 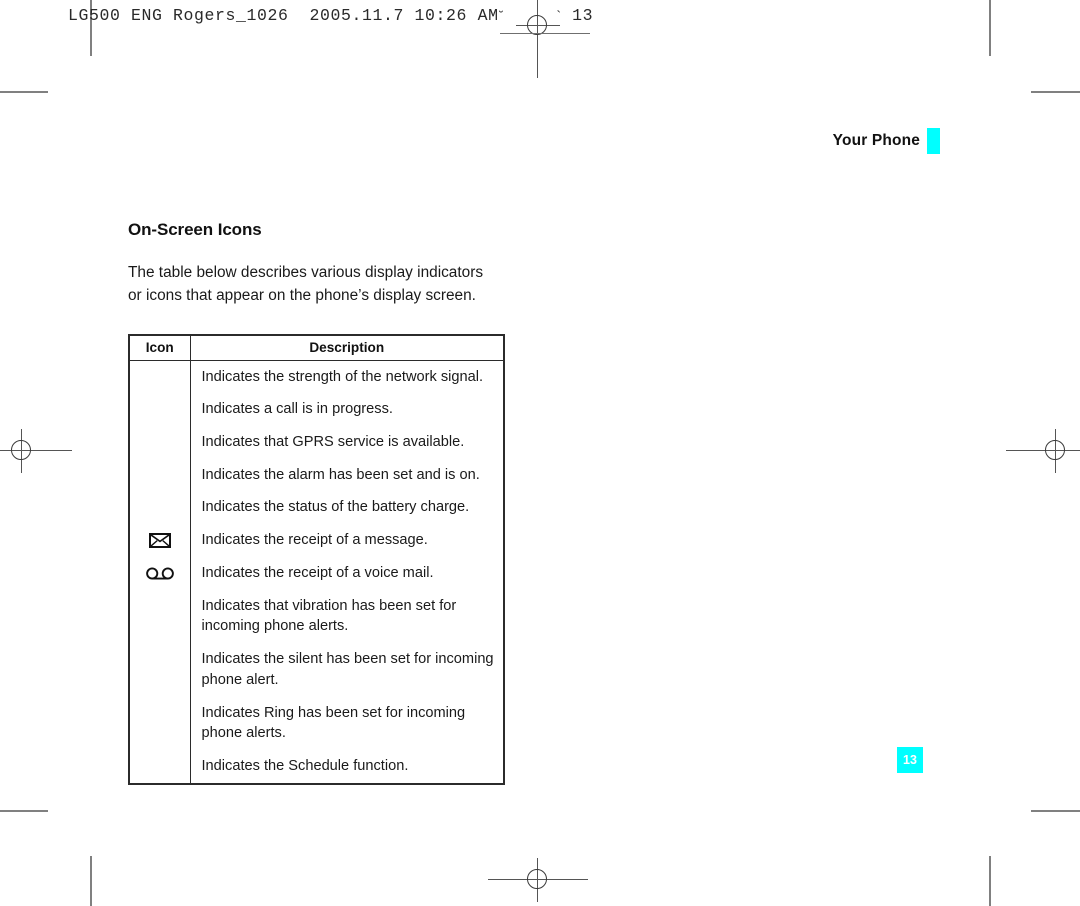 I want to click on crop-mark-bottom-right-horizontal, so click(x=1055, y=811).